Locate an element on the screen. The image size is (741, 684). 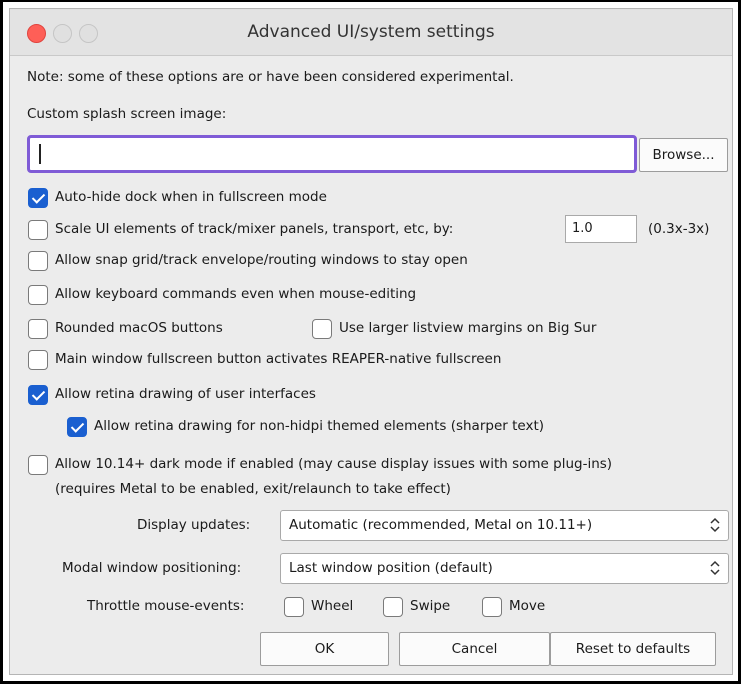
throttle-swipe-label: Swipe is located at coordinates (430, 606).